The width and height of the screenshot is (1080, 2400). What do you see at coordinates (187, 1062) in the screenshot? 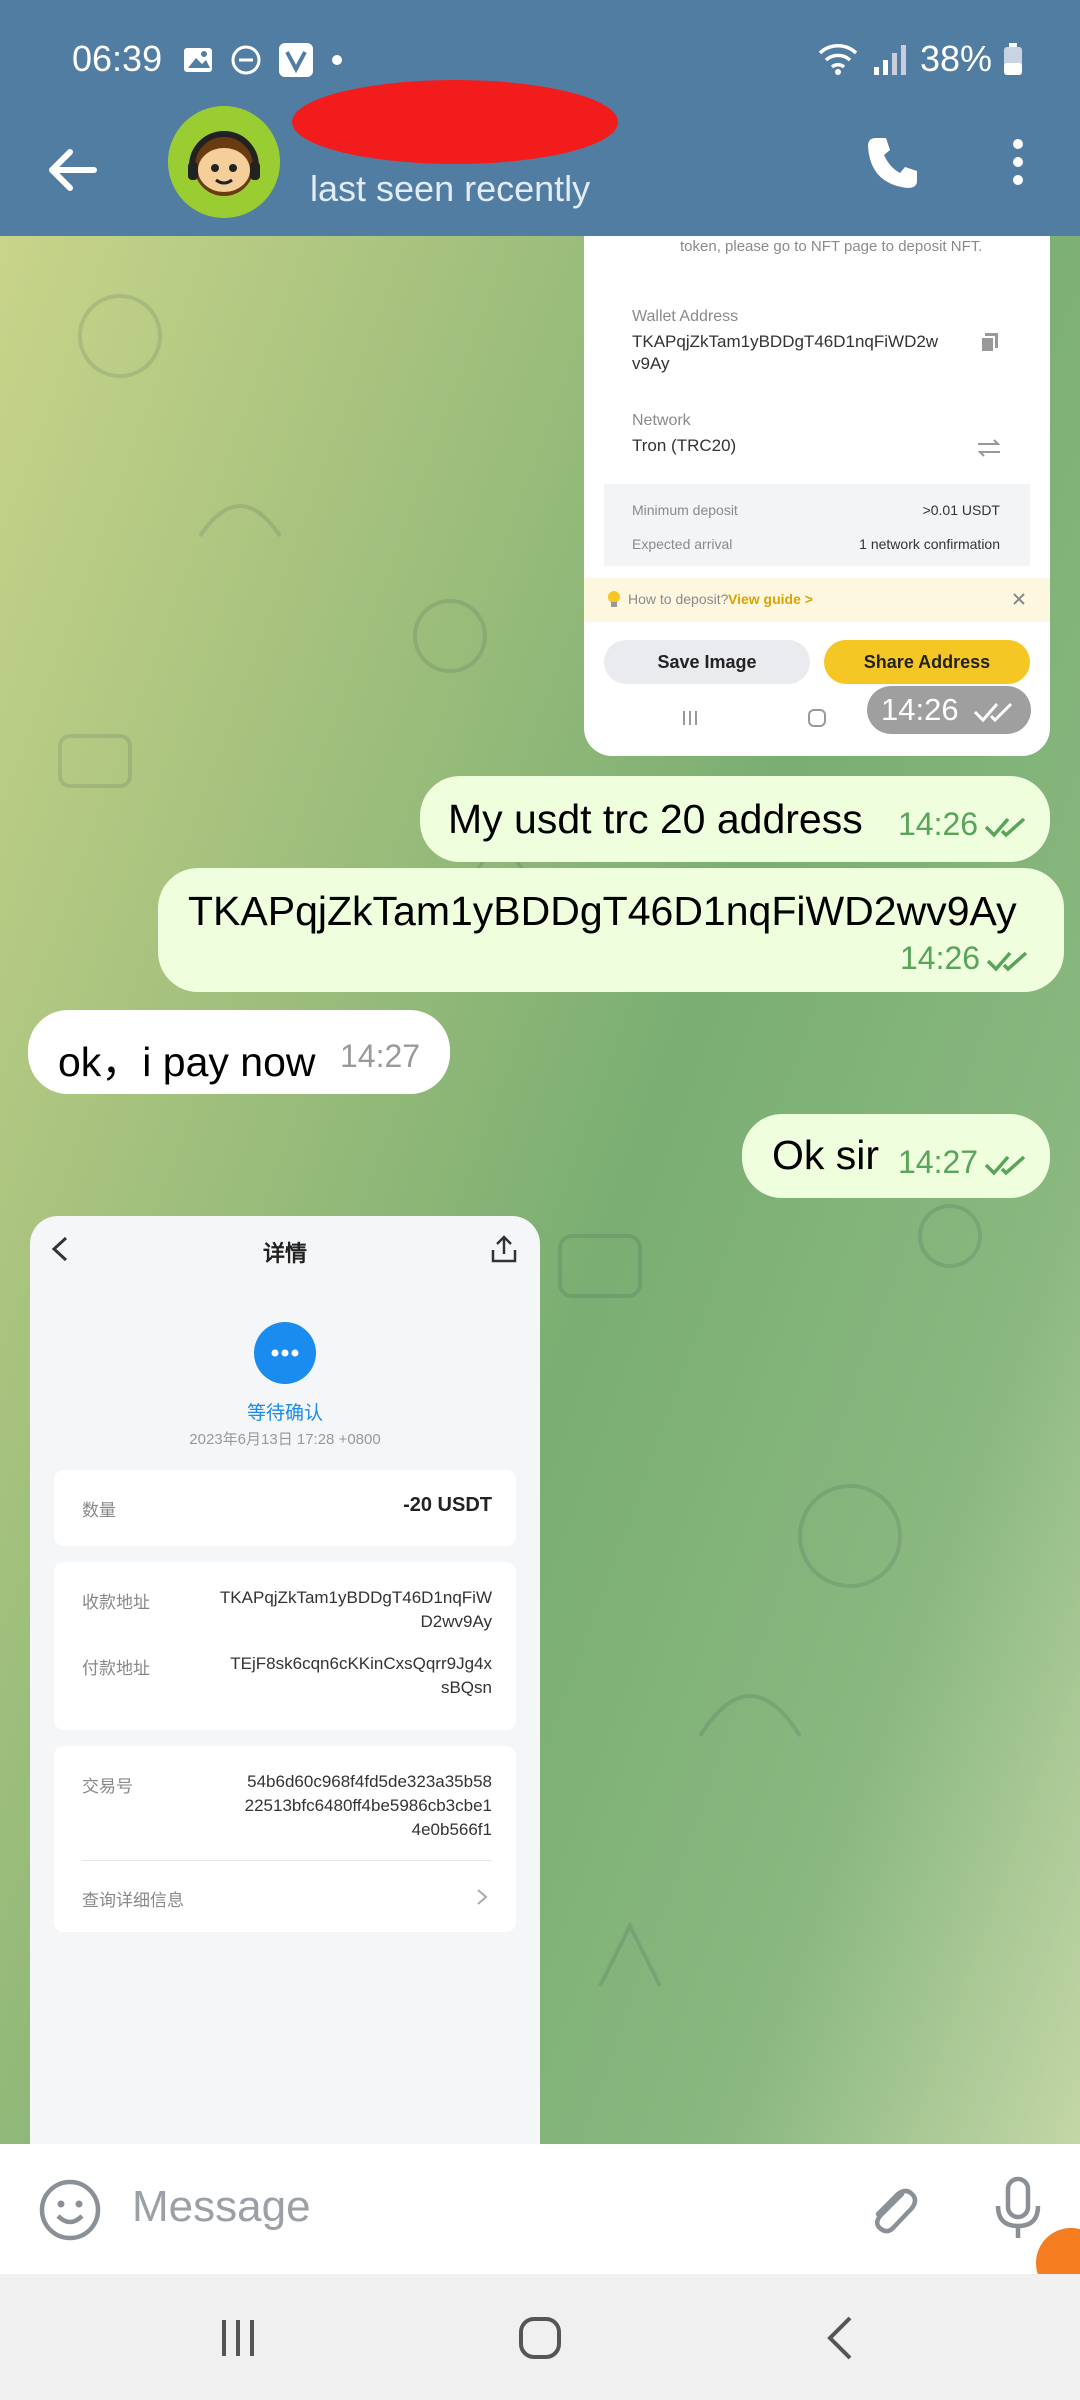
I see `message-text: ok，i pay now` at bounding box center [187, 1062].